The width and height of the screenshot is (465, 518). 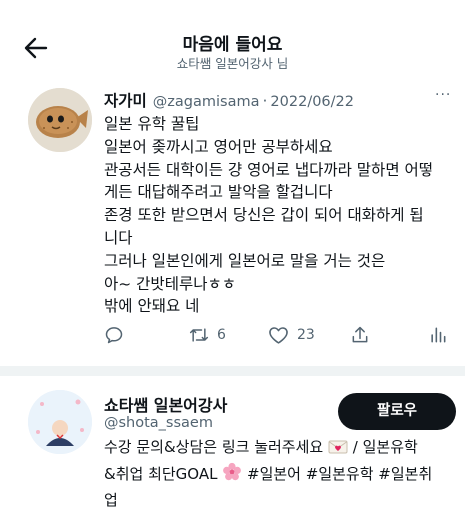 I want to click on tweet-author-handle: @zagamisama, so click(x=206, y=102).